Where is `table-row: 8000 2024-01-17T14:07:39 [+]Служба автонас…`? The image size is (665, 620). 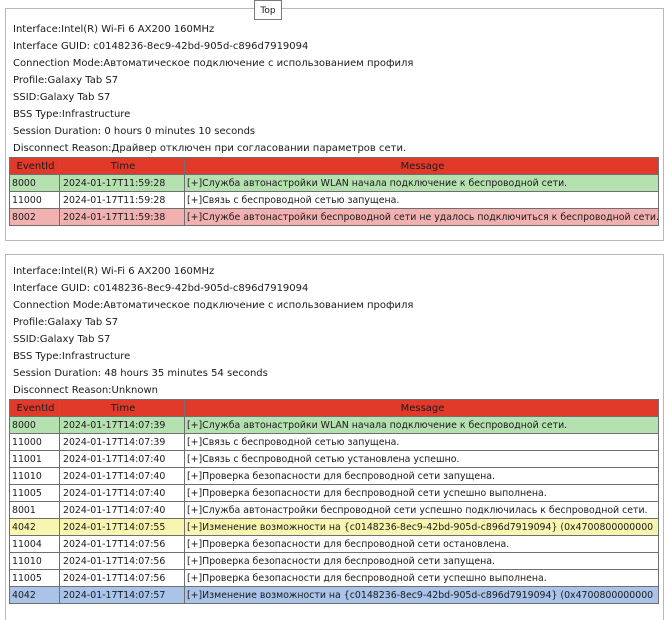
table-row: 8000 2024-01-17T14:07:39 [+]Служба автонас… is located at coordinates (334, 425).